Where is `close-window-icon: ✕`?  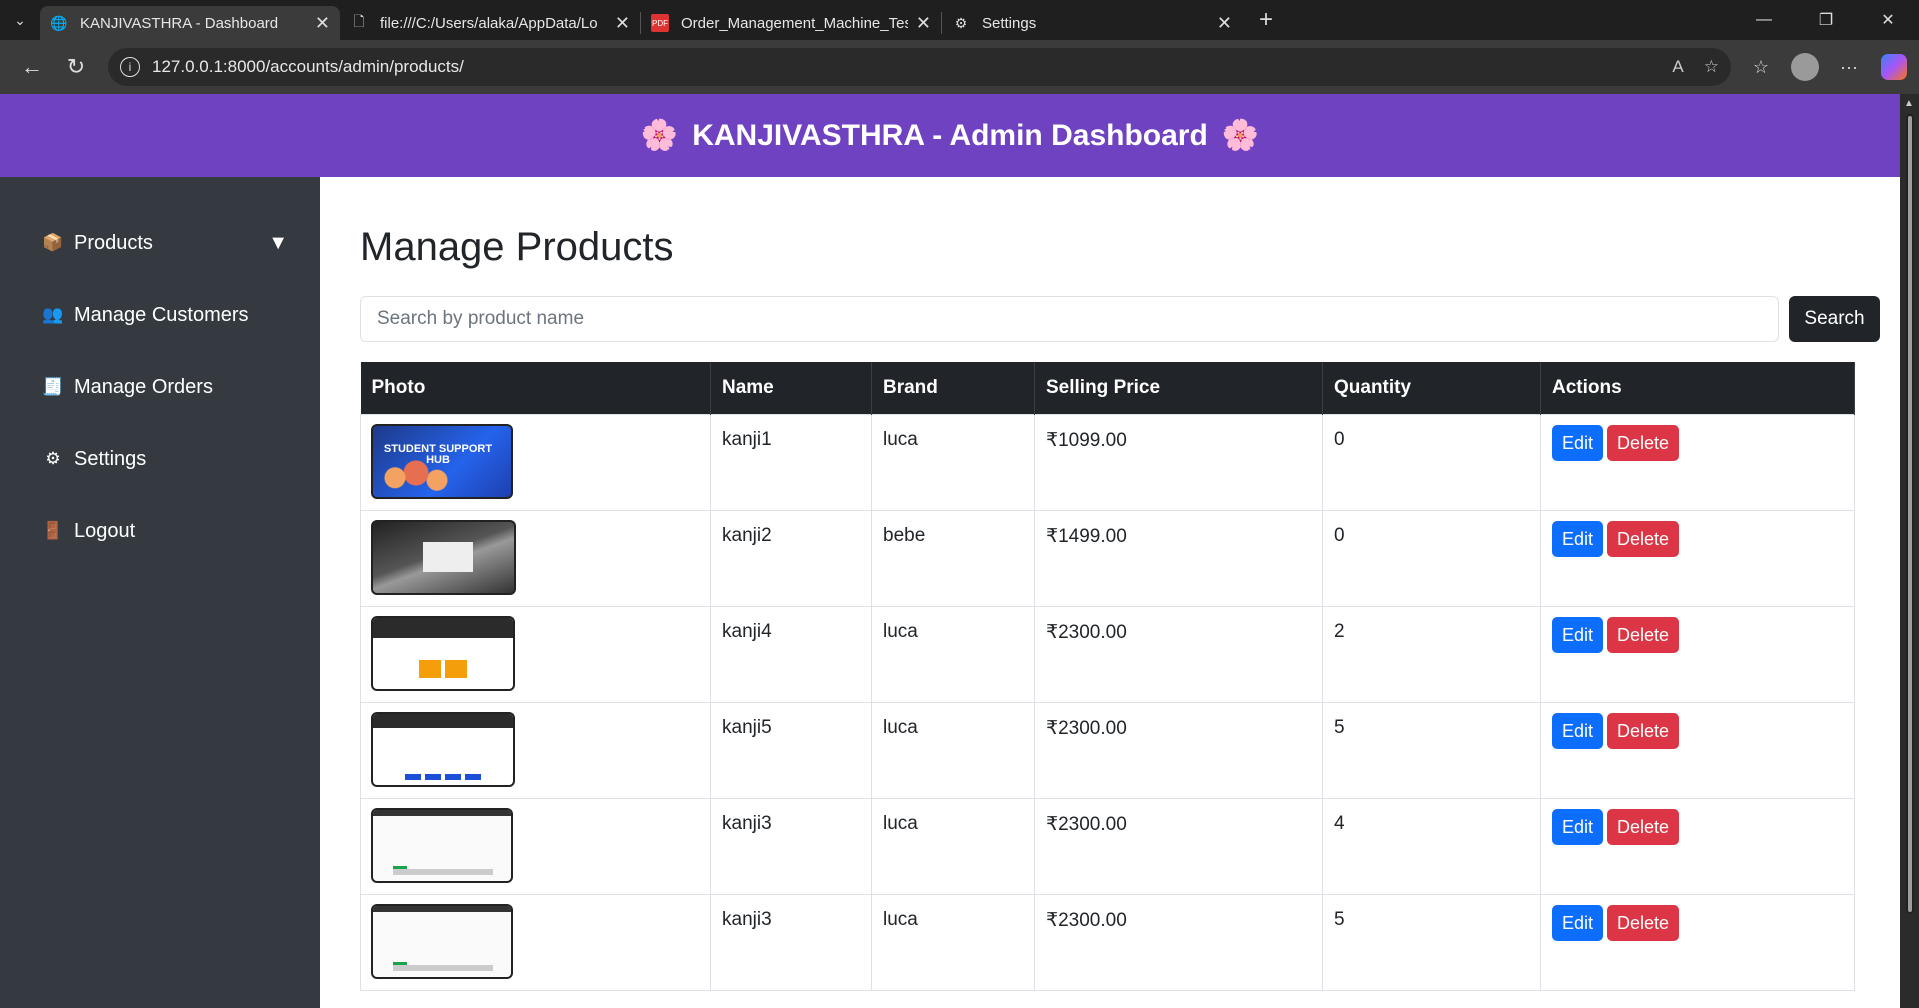 close-window-icon: ✕ is located at coordinates (1888, 20).